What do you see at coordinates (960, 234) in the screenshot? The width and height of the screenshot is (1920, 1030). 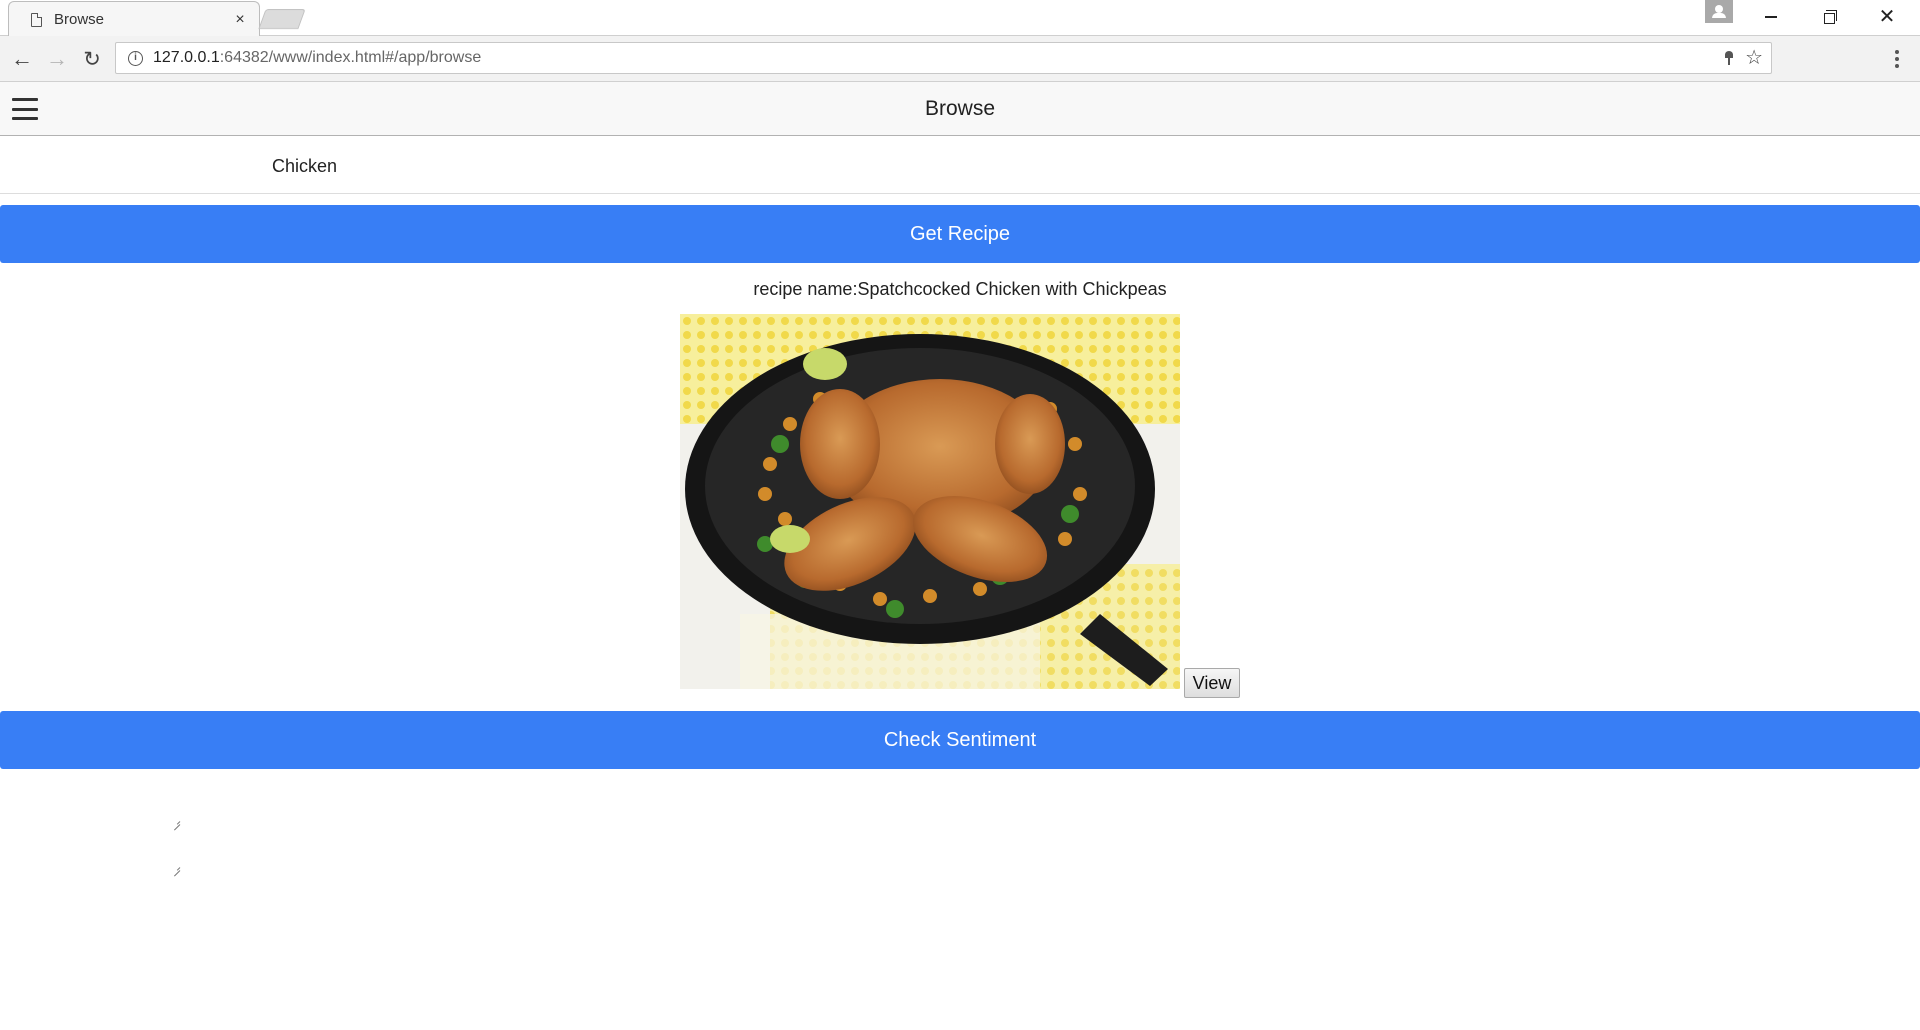 I see `get-recipe-button: Get Recipe` at bounding box center [960, 234].